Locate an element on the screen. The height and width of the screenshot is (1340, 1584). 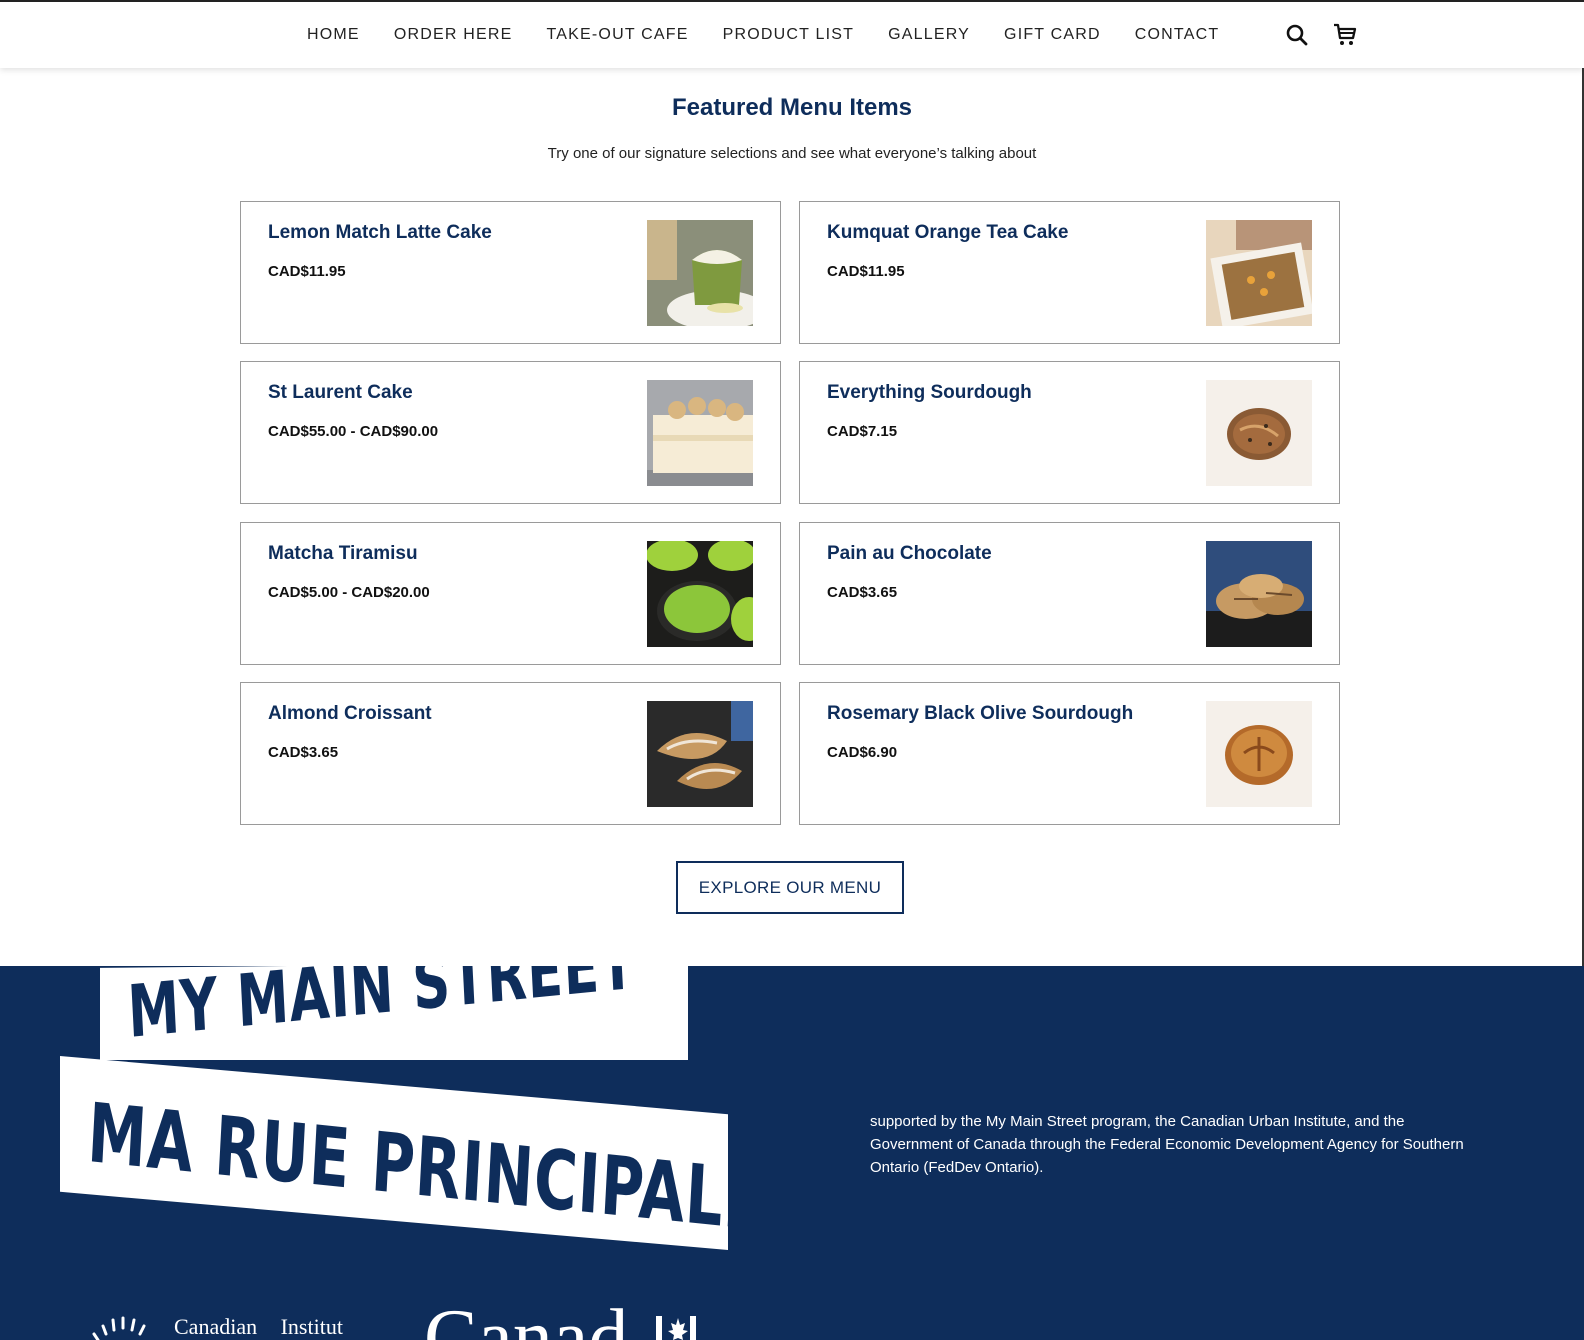
nav-item-gallery: GALLERY is located at coordinates (929, 35).